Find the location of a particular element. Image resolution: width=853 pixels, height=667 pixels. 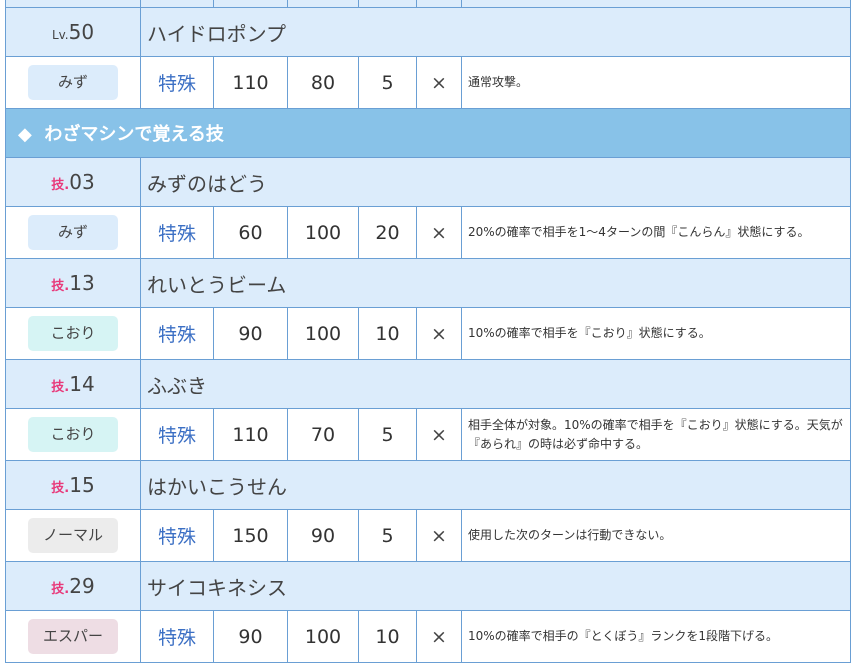

move-name-row: 技.13 れいとうビーム is located at coordinates (428, 283).